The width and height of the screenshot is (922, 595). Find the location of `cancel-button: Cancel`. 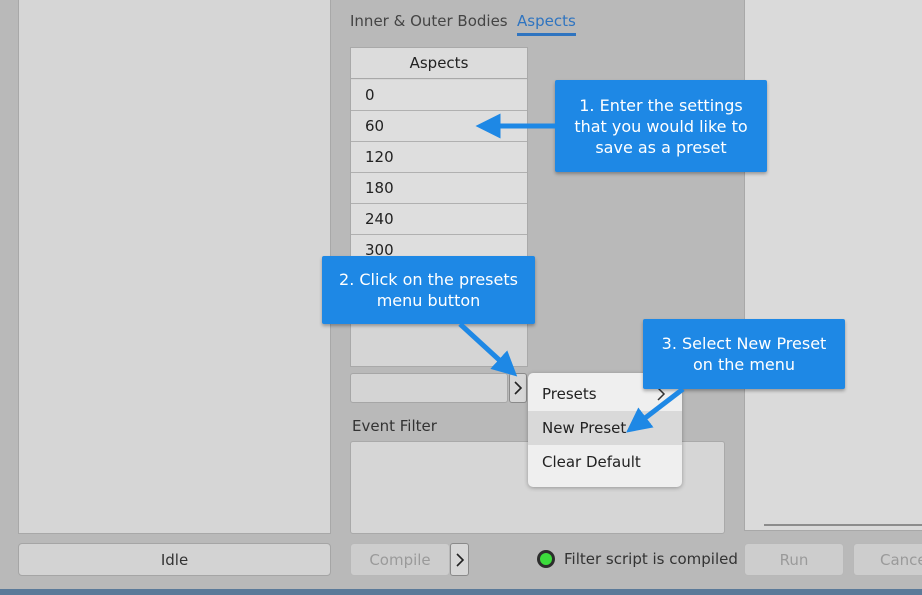

cancel-button: Cancel is located at coordinates (887, 559).